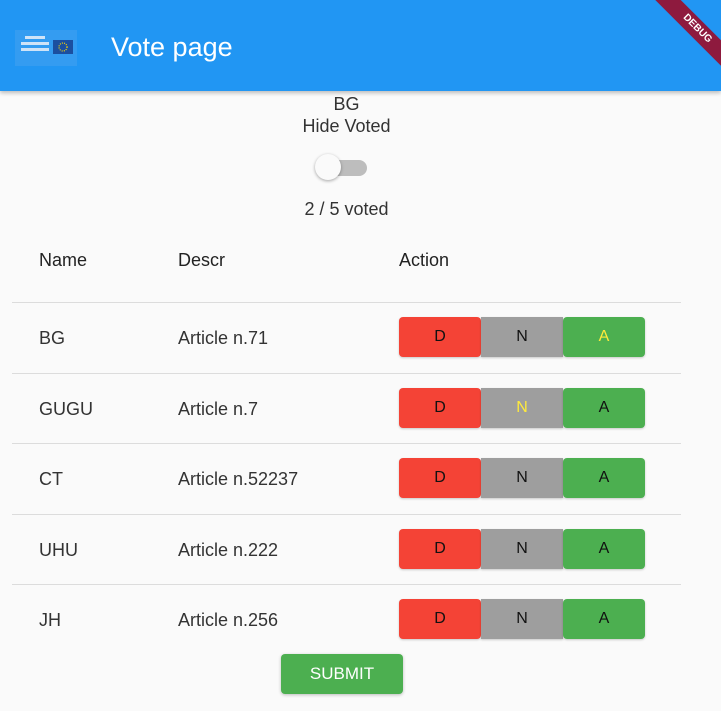 The height and width of the screenshot is (711, 721). I want to click on table-row: BG Article n.71 D N A, so click(346, 337).